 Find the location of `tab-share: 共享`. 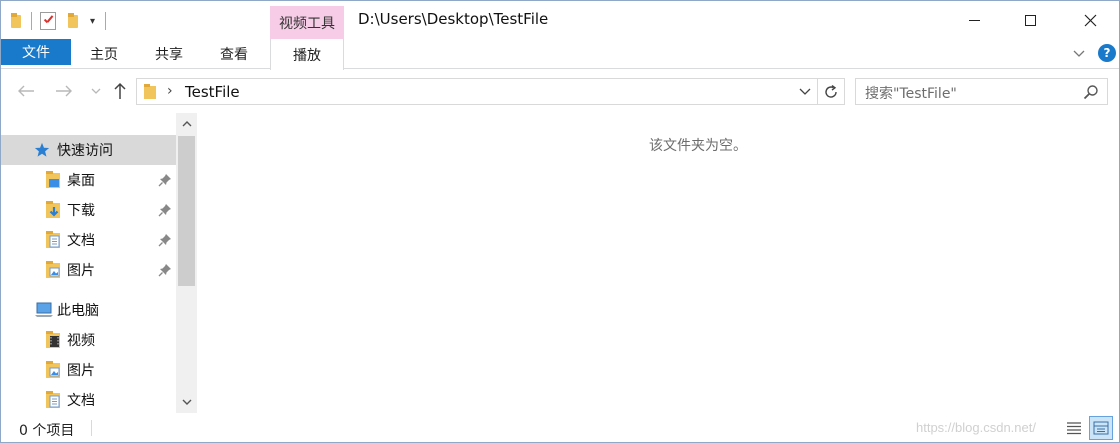

tab-share: 共享 is located at coordinates (169, 54).